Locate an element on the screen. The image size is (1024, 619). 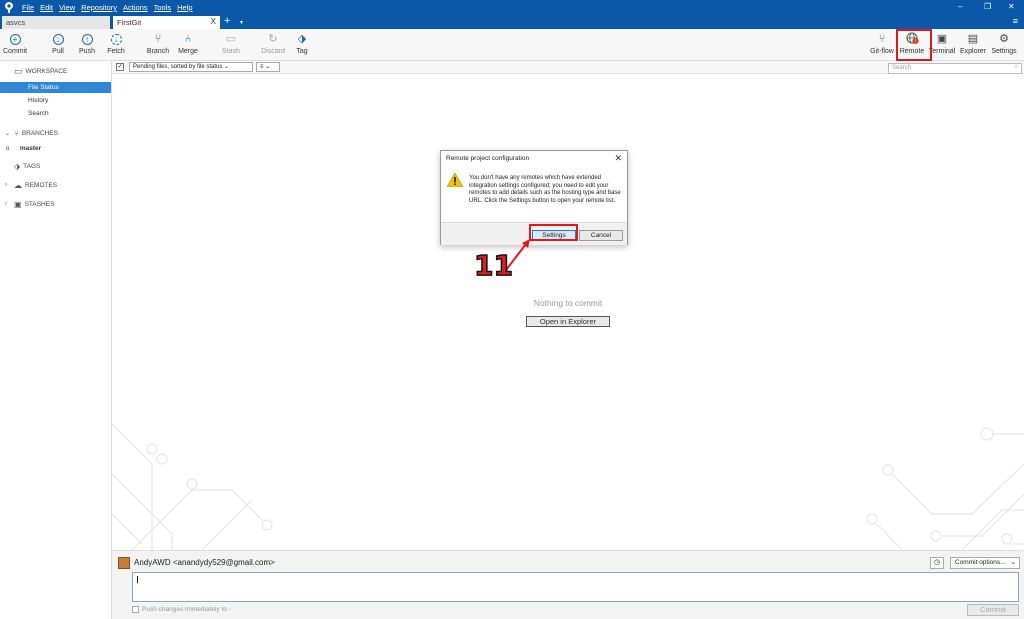
branches-label: BRANCHES is located at coordinates (39, 133).